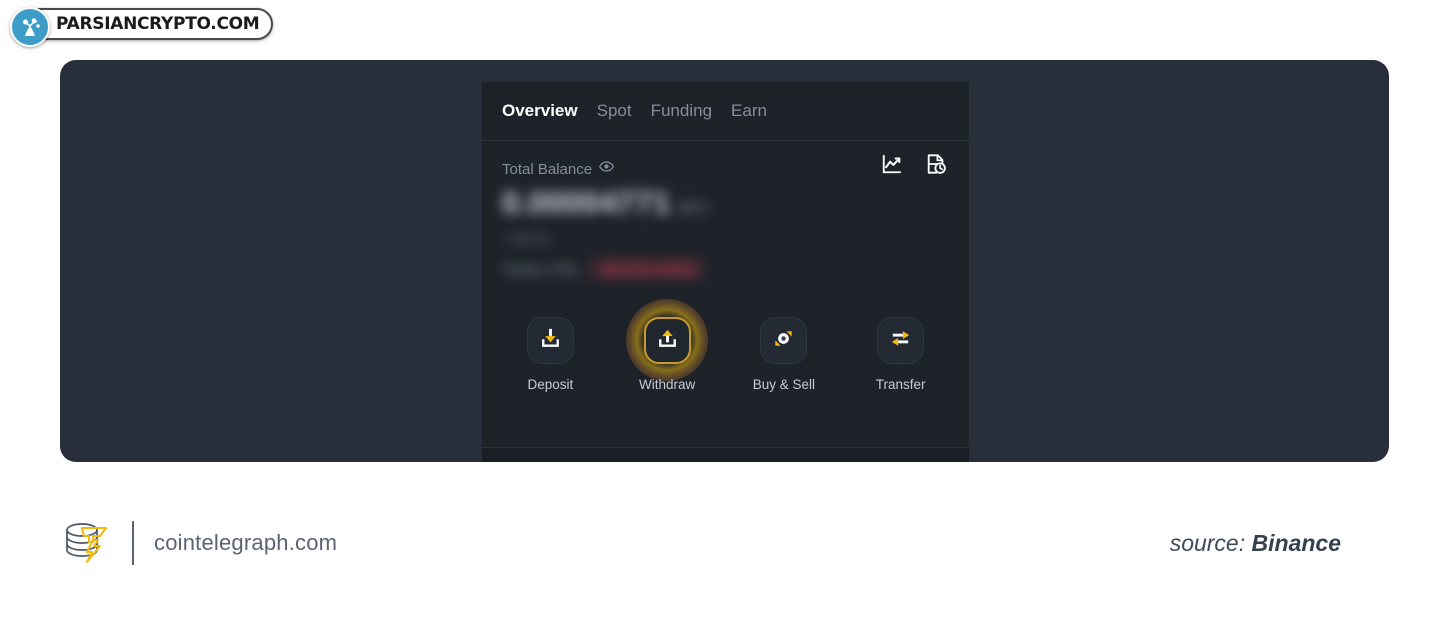 The image size is (1450, 624). I want to click on action-buy-sell: Buy & Sell, so click(784, 369).